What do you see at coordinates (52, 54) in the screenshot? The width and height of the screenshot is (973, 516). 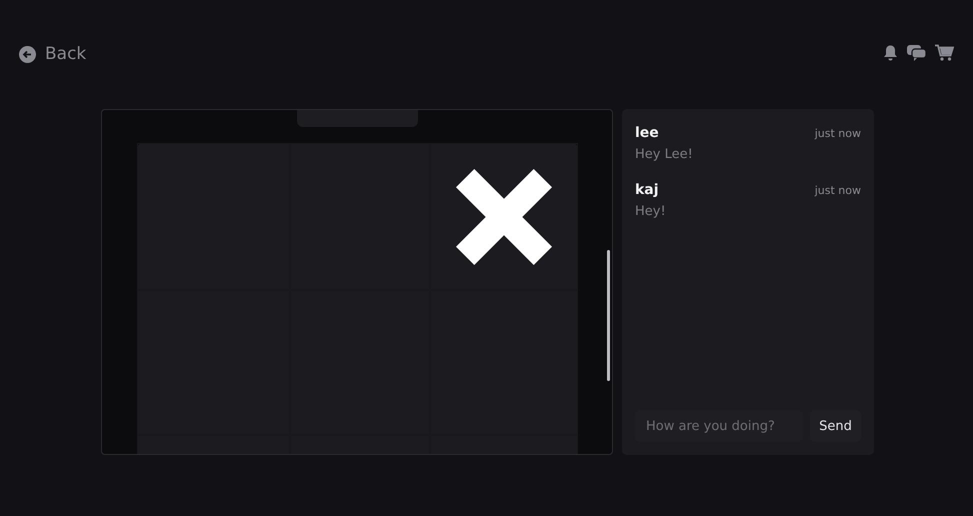 I see `back-link: Back` at bounding box center [52, 54].